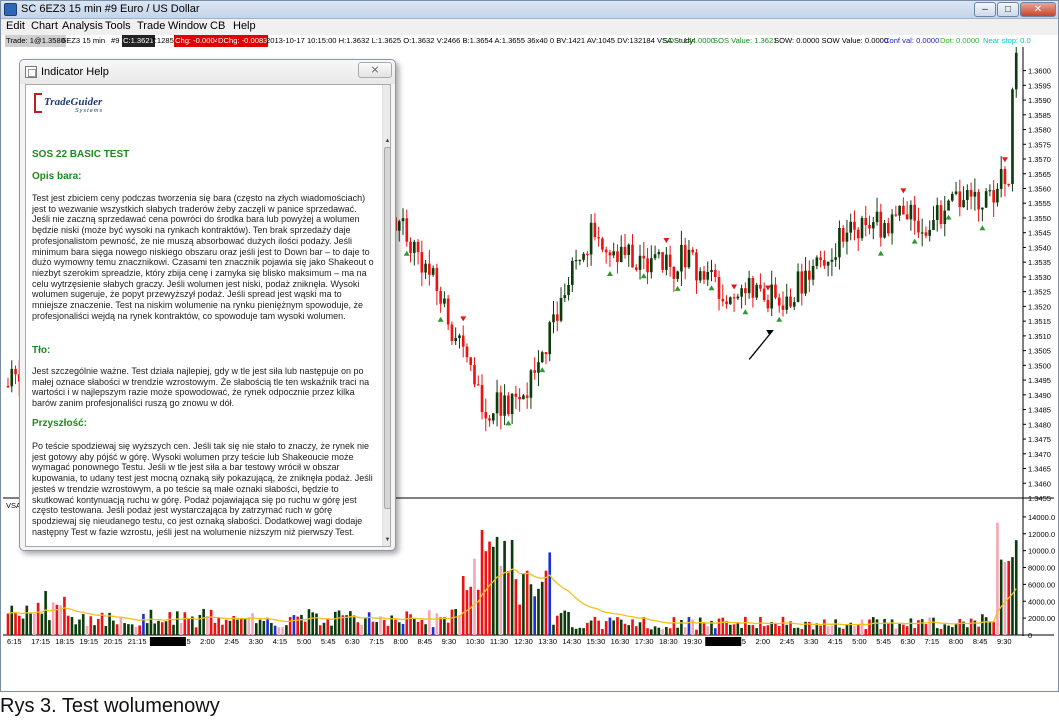 This screenshot has width=1059, height=723. What do you see at coordinates (118, 26) in the screenshot?
I see `menu-tools: Tools` at bounding box center [118, 26].